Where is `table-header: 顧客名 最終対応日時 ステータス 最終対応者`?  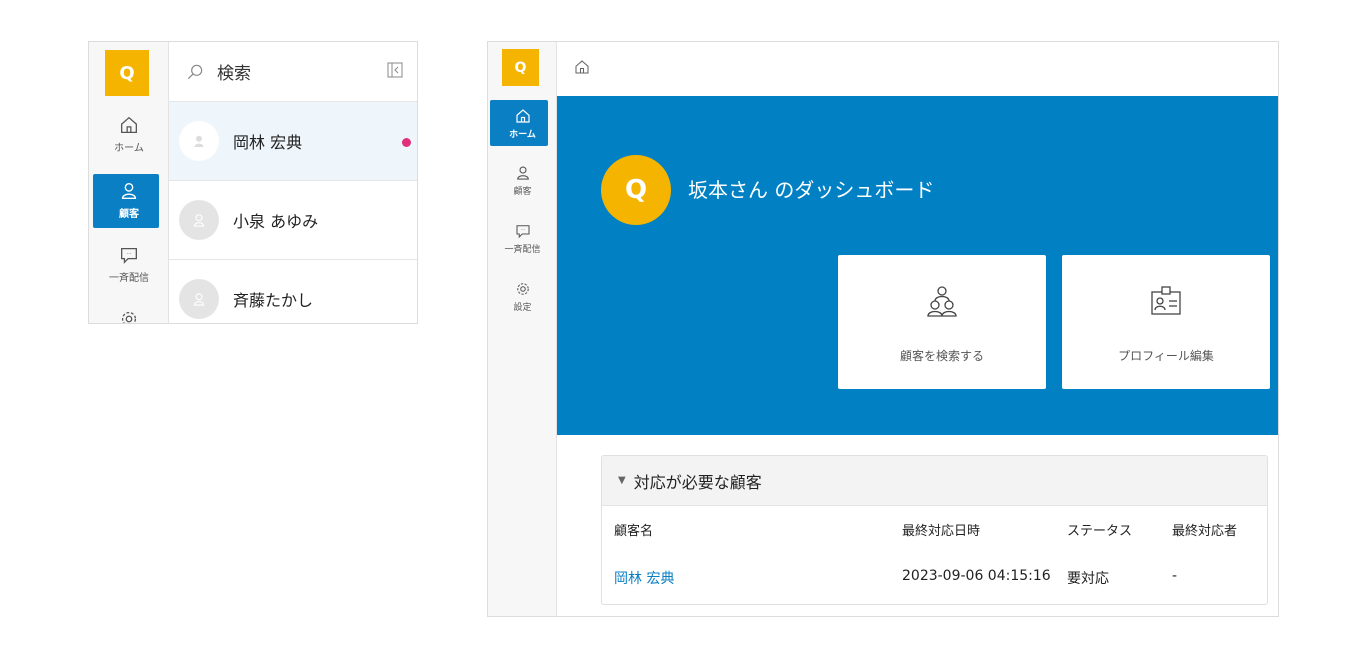
table-header: 顧客名 最終対応日時 ステータス 最終対応者 is located at coordinates (934, 527).